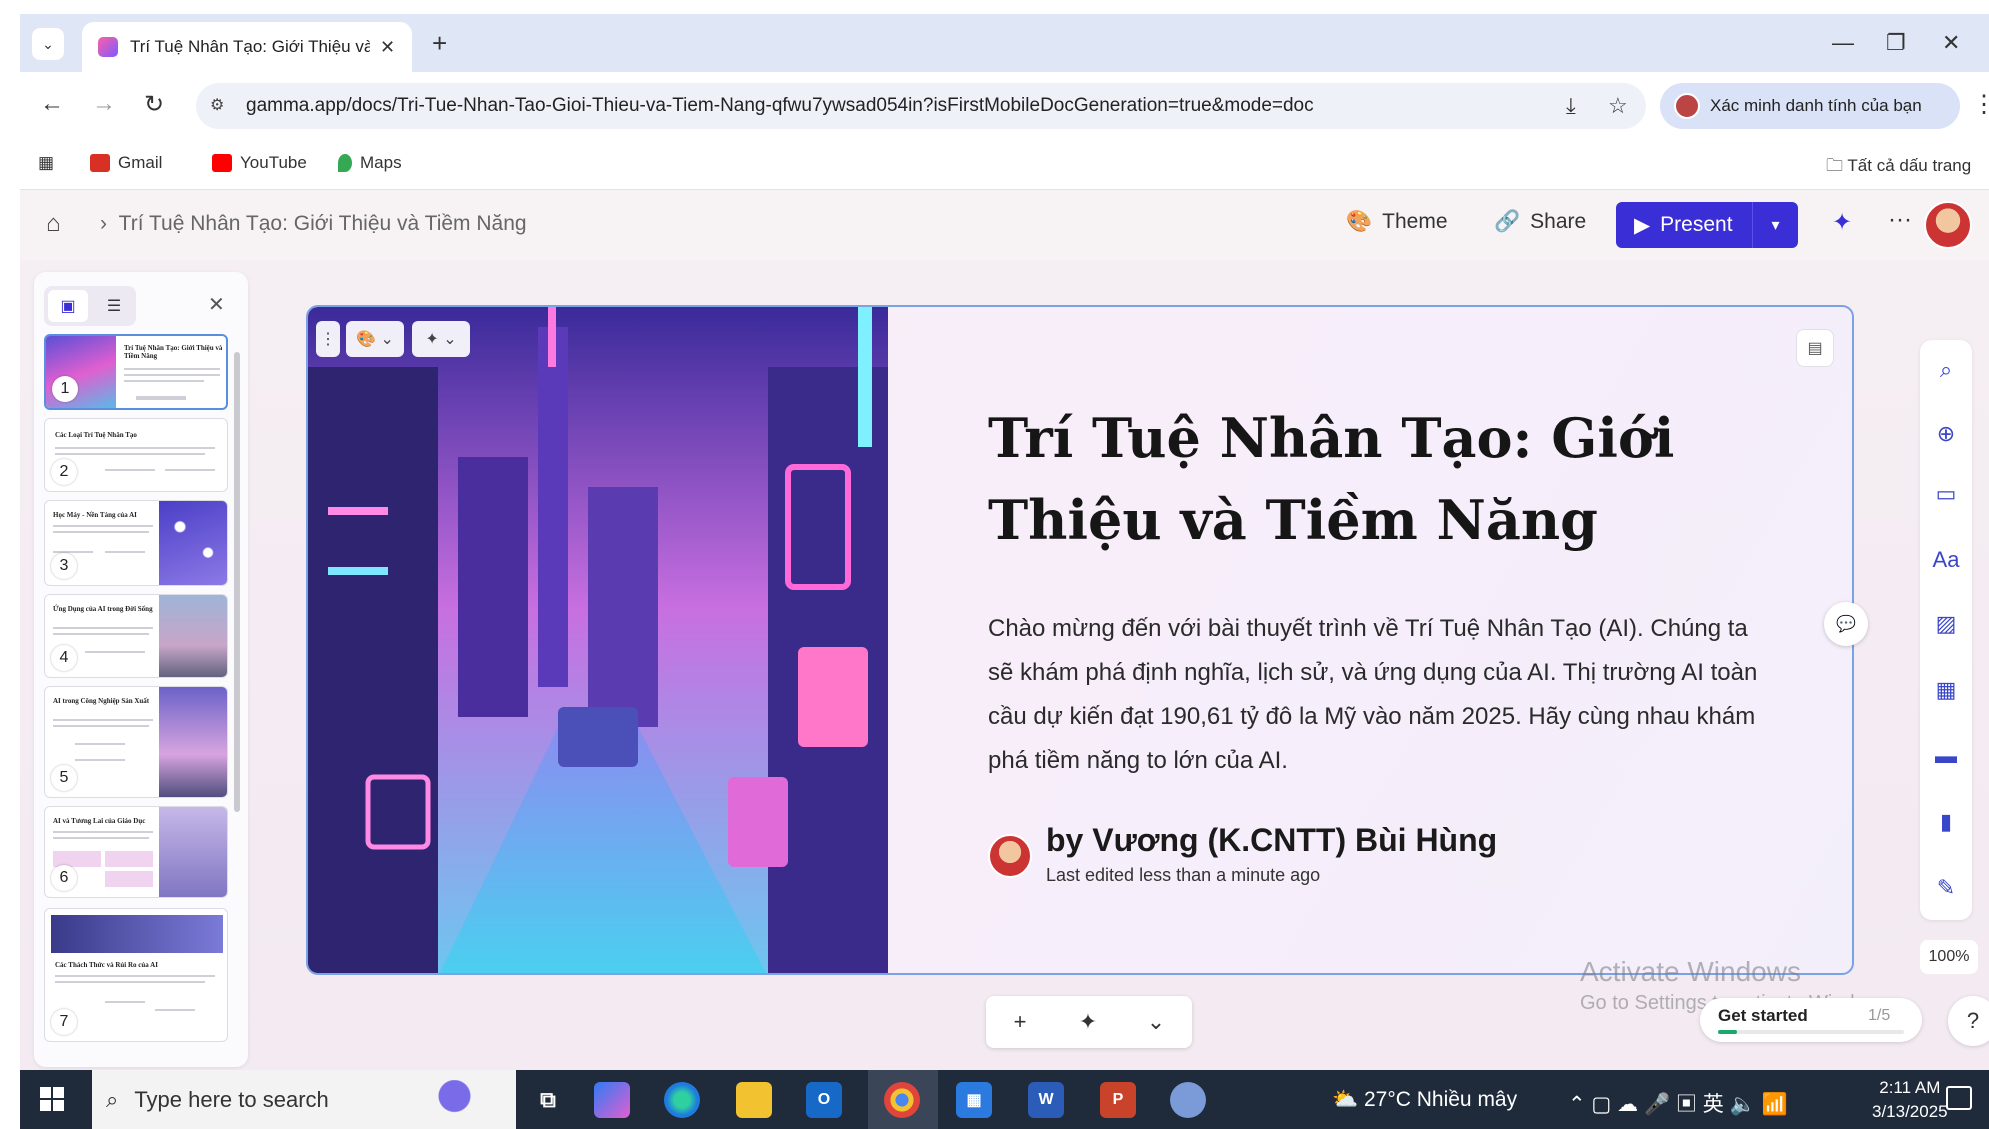  What do you see at coordinates (1678, 1103) in the screenshot?
I see `system-tray-icons: ⌃ ▢ ☁ 🎤 ▣ 英 🔈 📶` at bounding box center [1678, 1103].